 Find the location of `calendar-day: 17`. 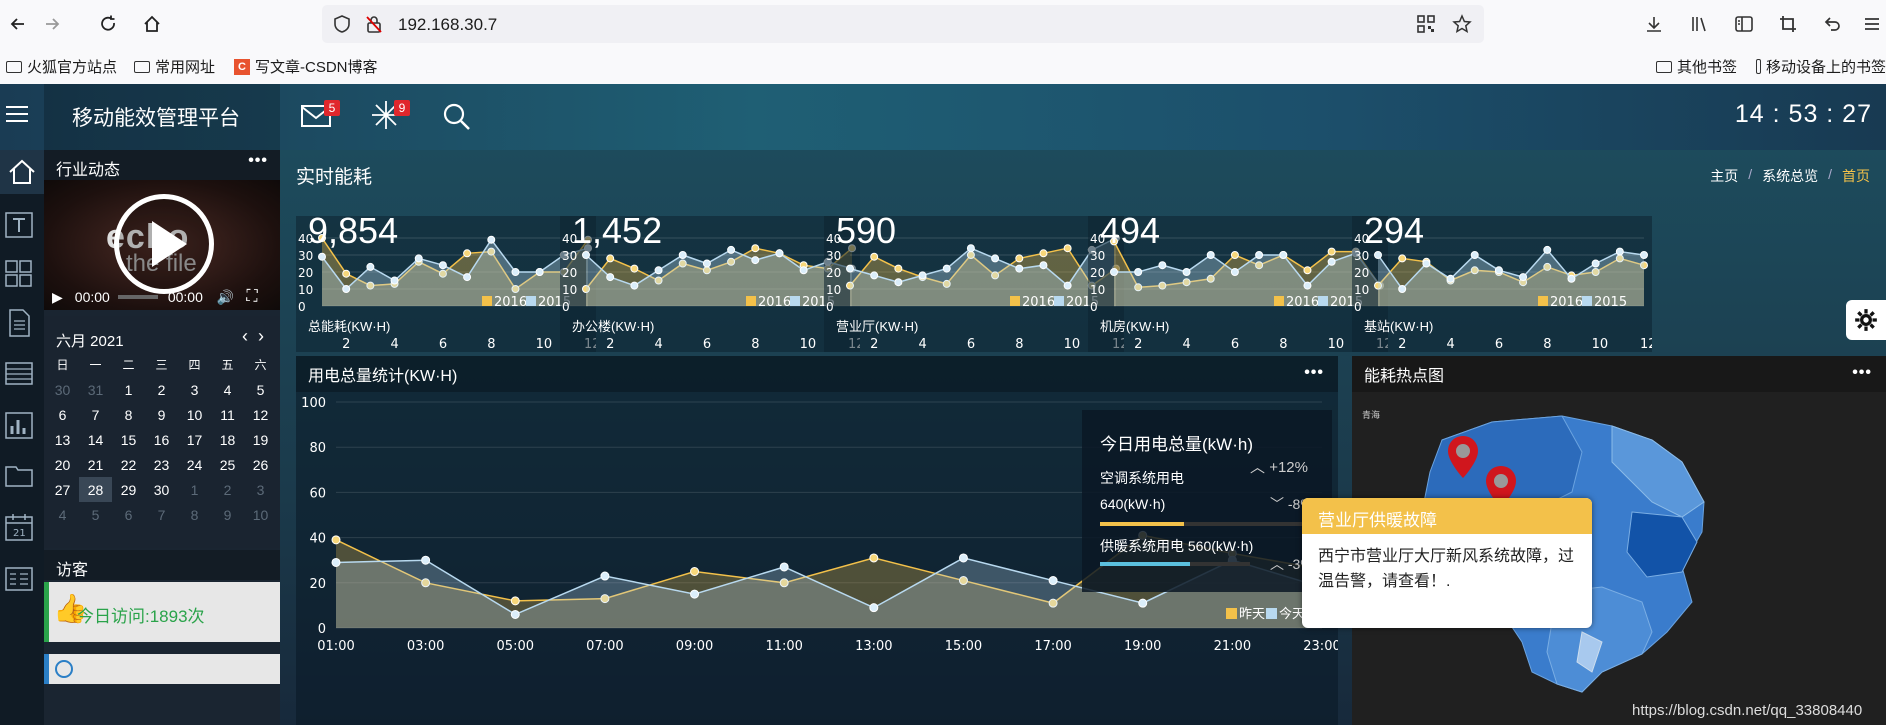

calendar-day: 17 is located at coordinates (194, 439).